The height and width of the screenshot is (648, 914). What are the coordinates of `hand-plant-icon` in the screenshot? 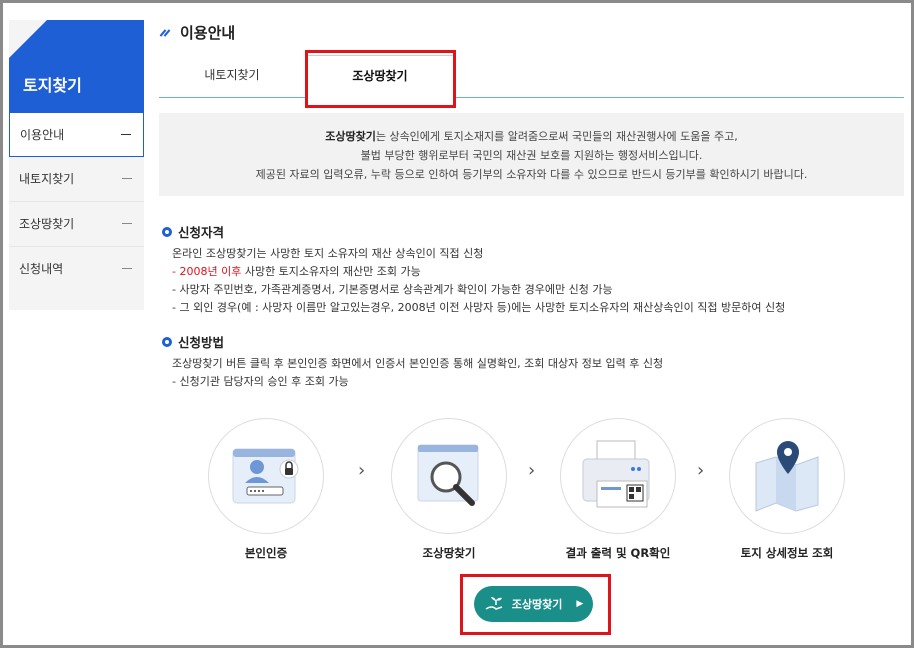 It's located at (493, 603).